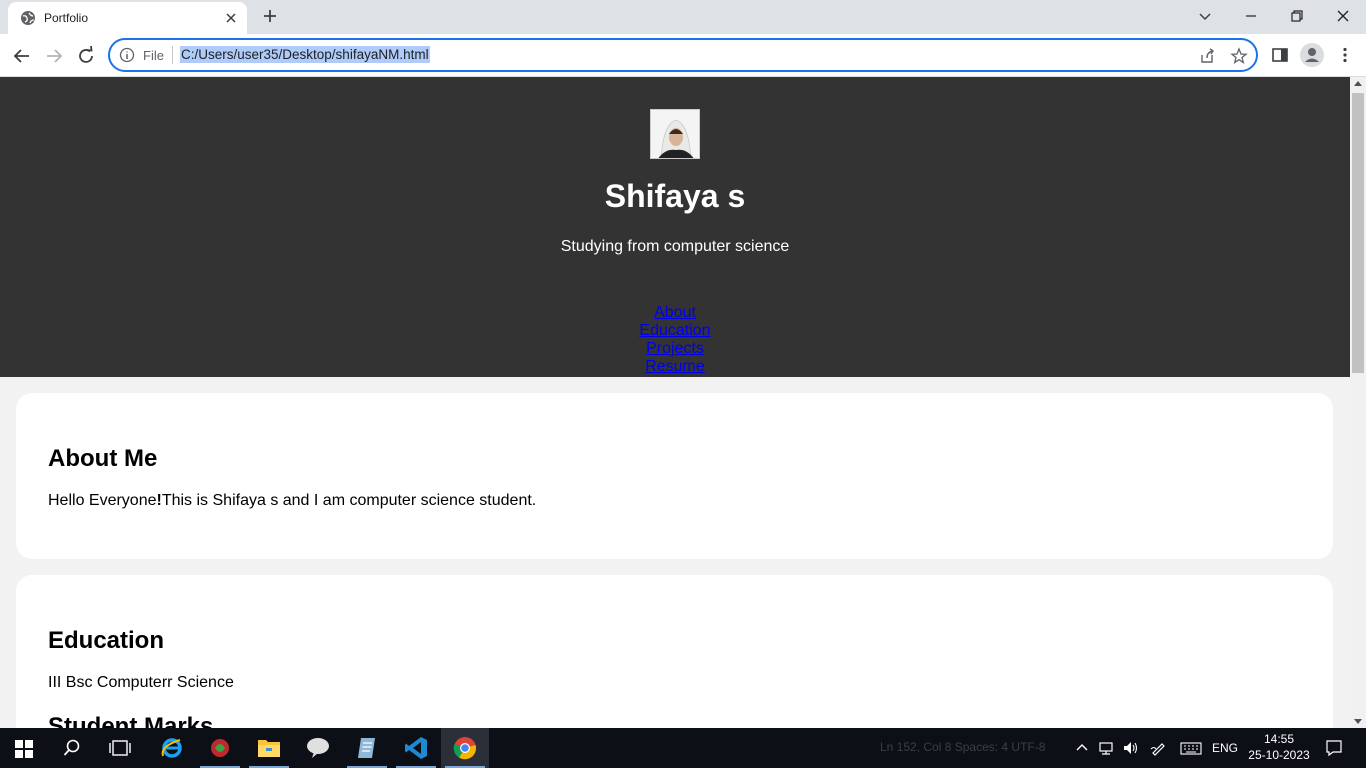 This screenshot has width=1366, height=768. I want to click on about-heading: About Me, so click(103, 458).